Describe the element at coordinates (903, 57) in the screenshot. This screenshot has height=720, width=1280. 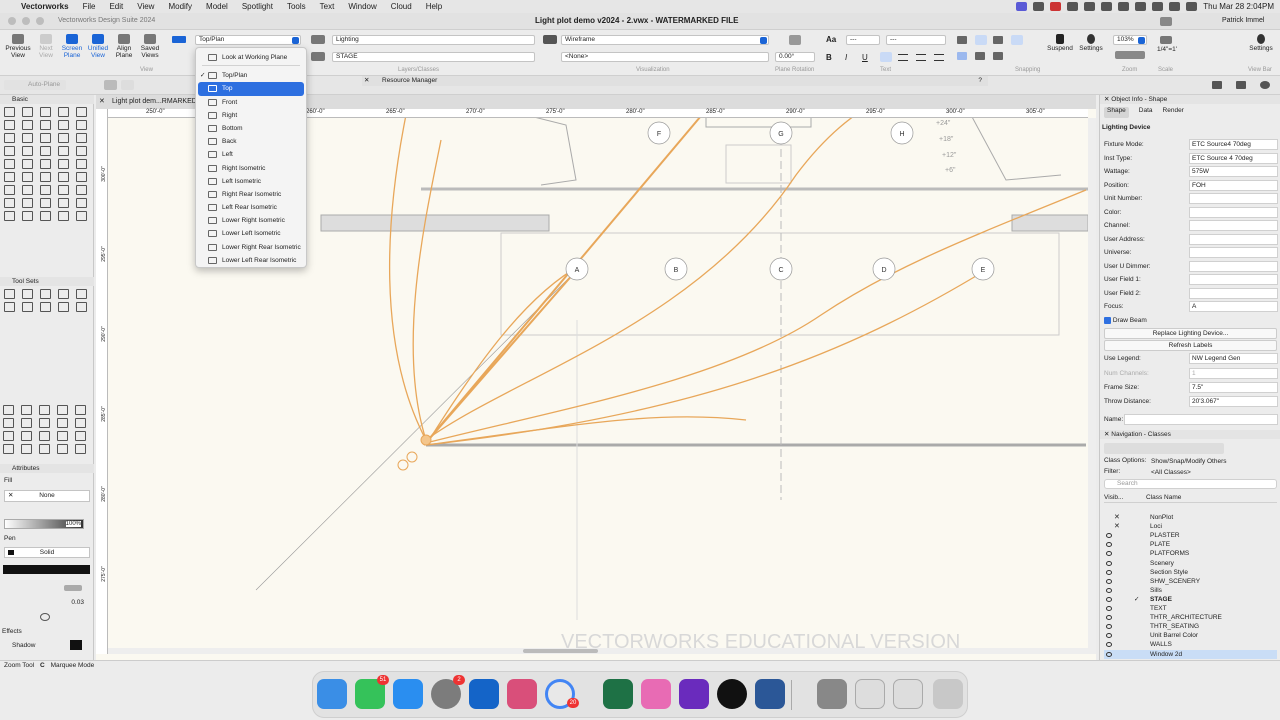
I see `align-center-icon` at that location.